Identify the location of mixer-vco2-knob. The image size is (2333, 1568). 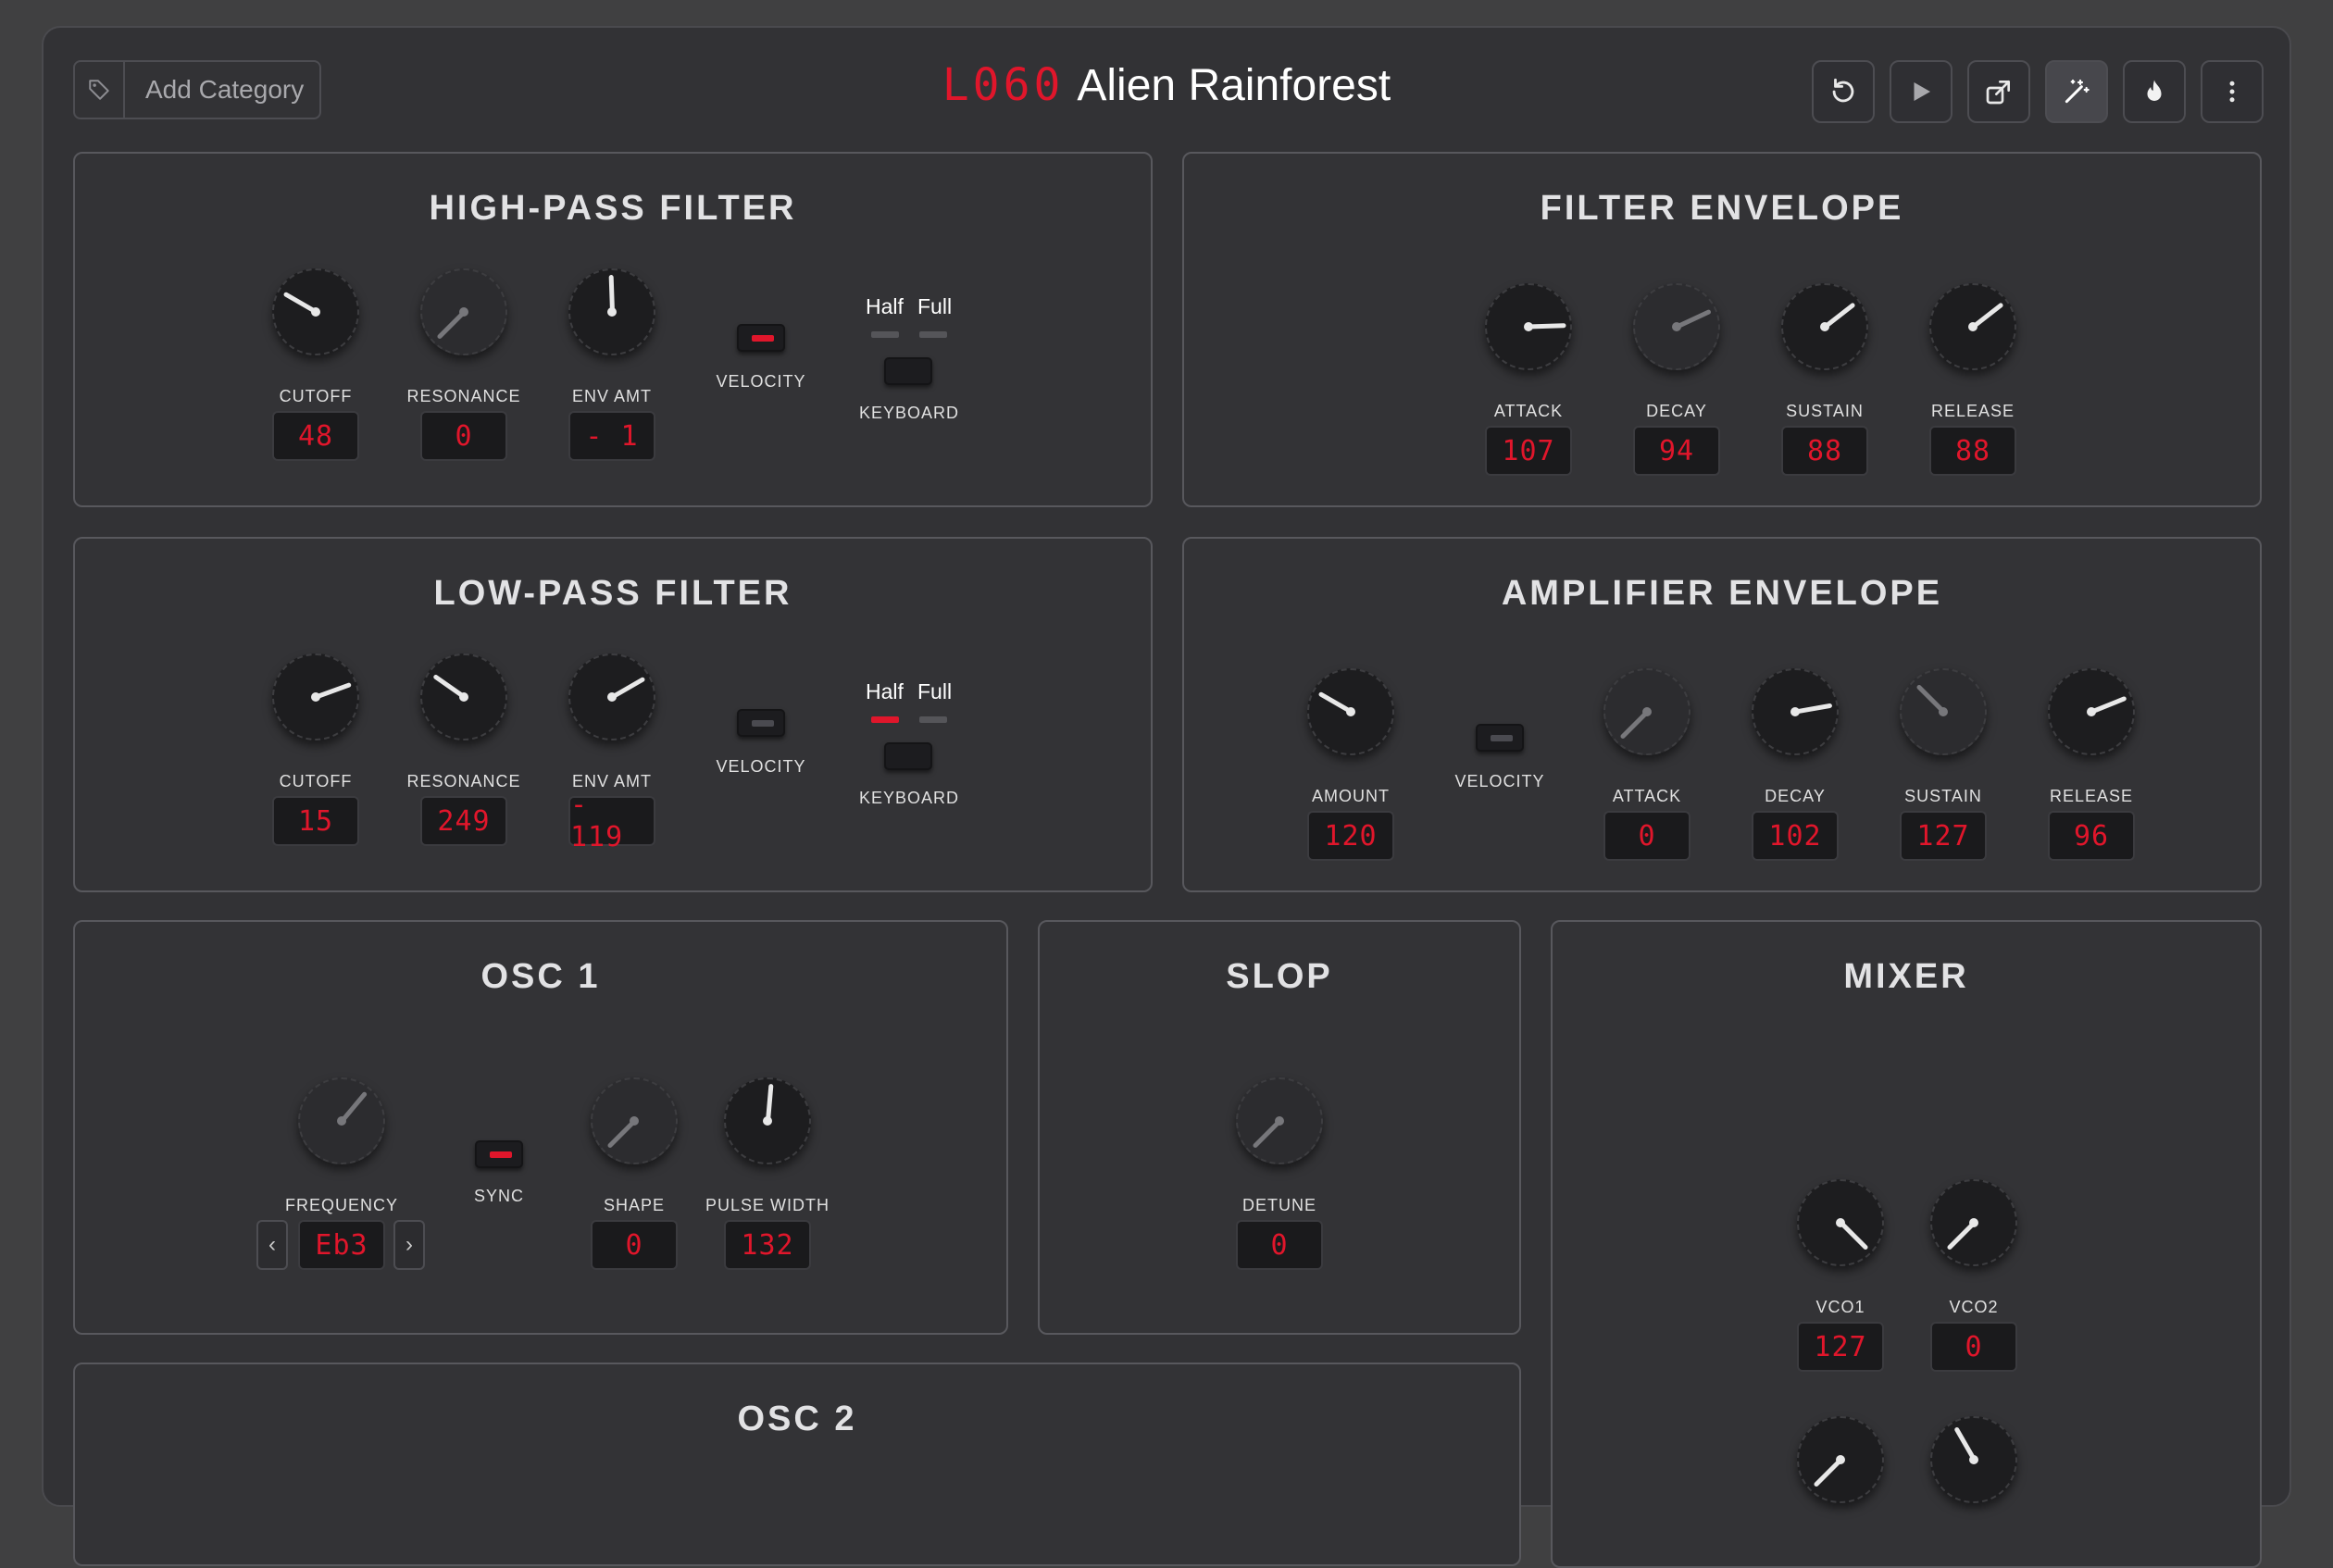
(1974, 1222).